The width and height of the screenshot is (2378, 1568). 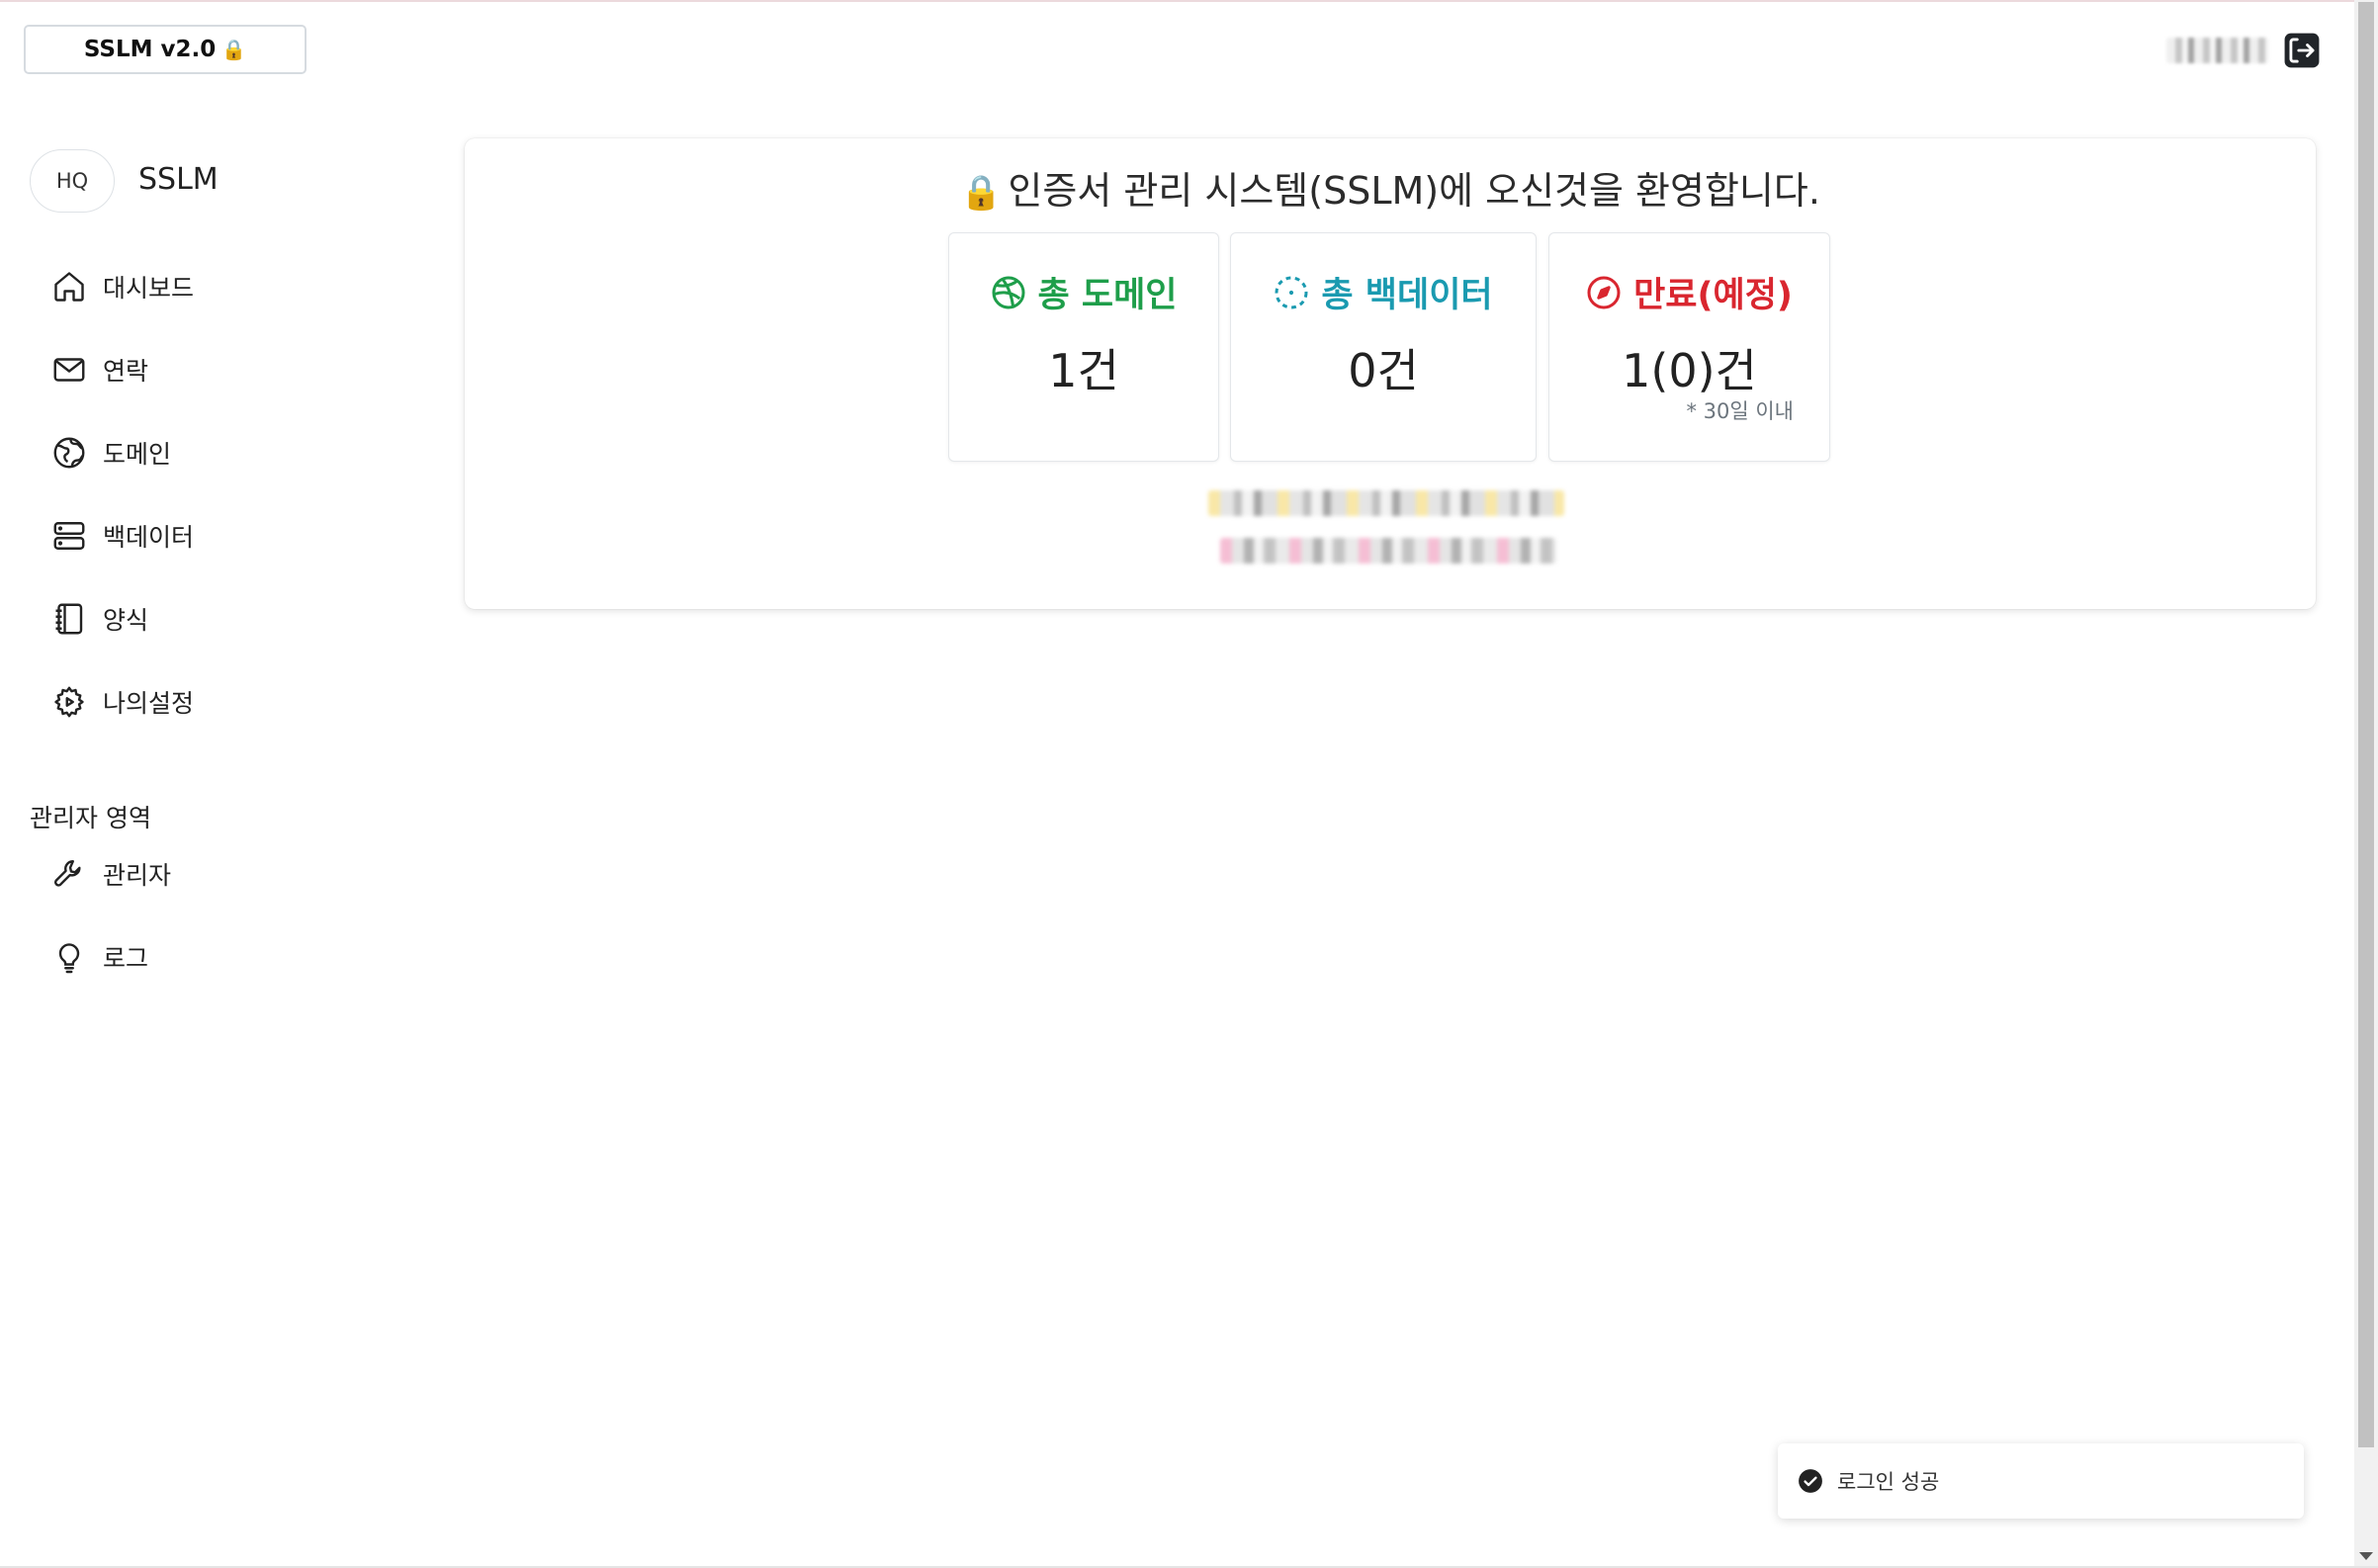 I want to click on stat-value: 1건, so click(x=1084, y=371).